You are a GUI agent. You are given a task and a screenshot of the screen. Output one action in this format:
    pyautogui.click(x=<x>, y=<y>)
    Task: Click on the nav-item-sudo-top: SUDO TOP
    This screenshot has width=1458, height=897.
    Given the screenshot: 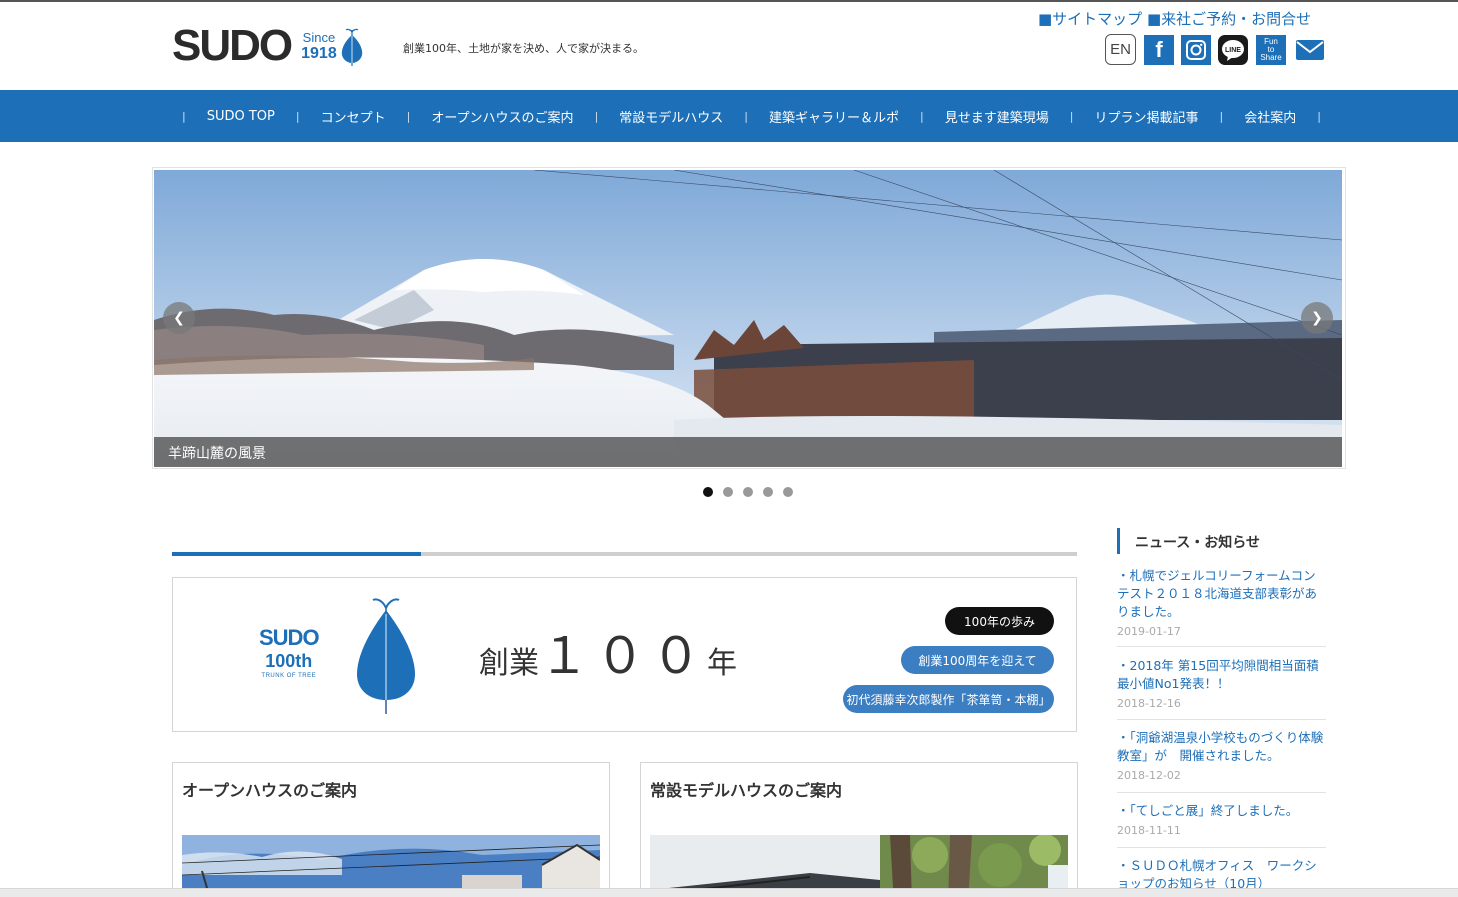 What is the action you would take?
    pyautogui.click(x=241, y=116)
    